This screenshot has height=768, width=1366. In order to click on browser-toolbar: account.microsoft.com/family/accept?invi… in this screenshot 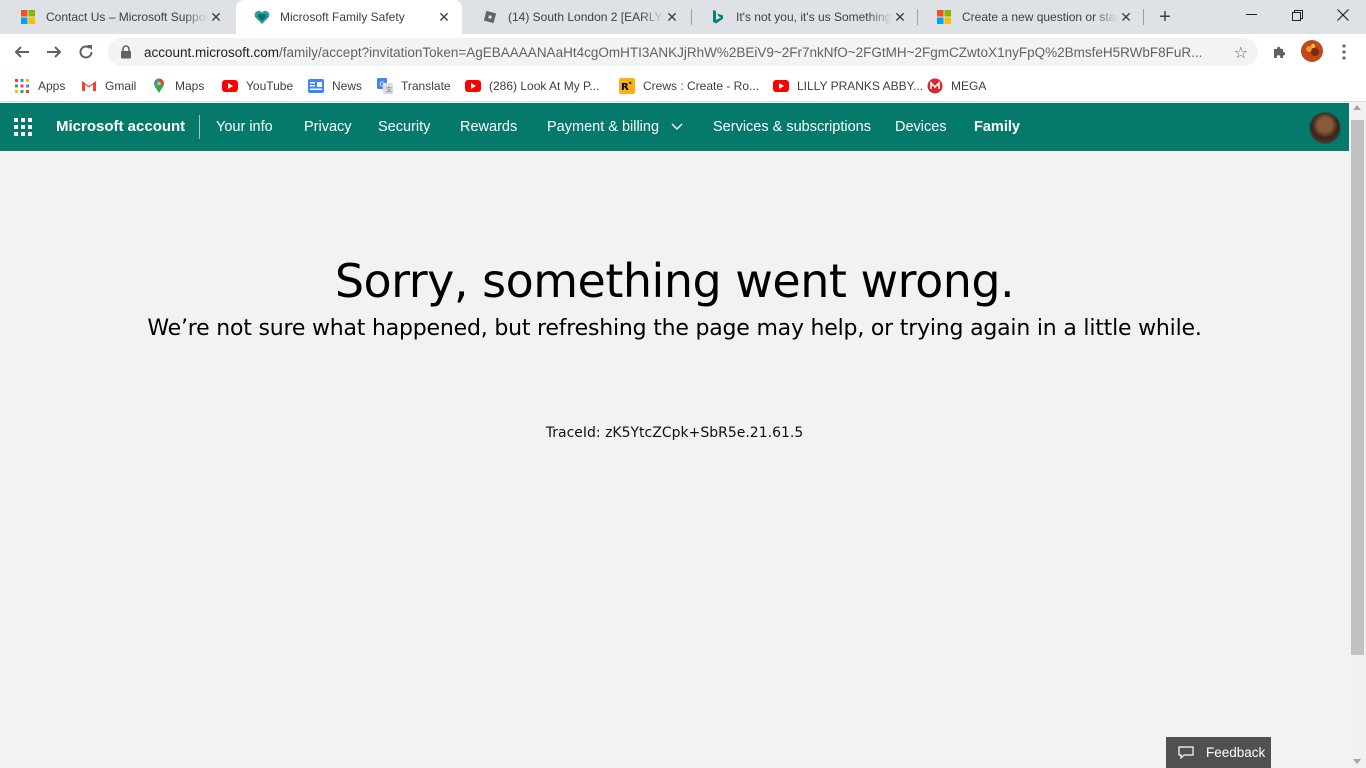, I will do `click(683, 52)`.